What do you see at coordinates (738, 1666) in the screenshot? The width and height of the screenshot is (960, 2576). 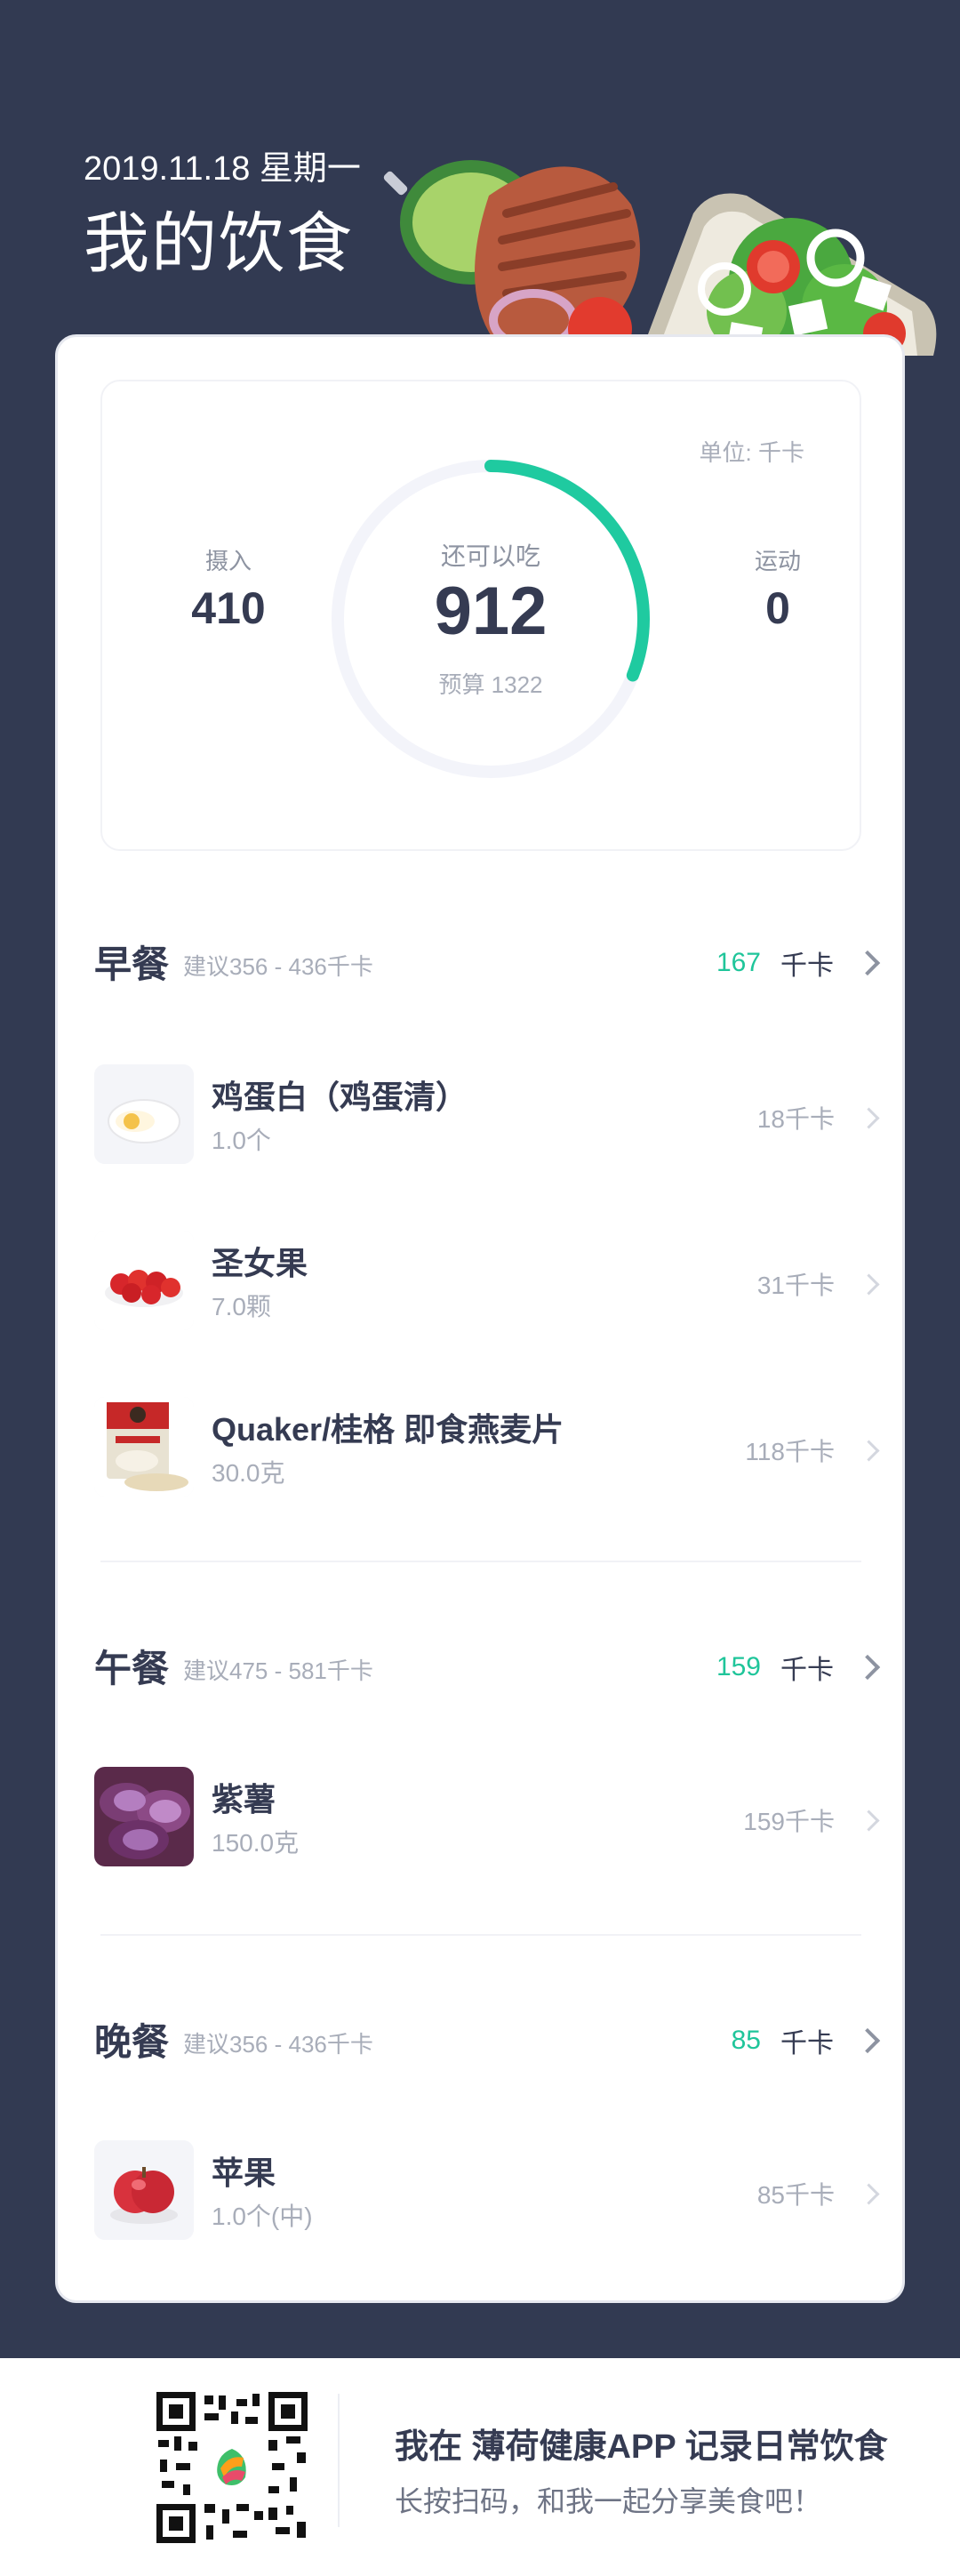 I see `meal-kcal-value: 159` at bounding box center [738, 1666].